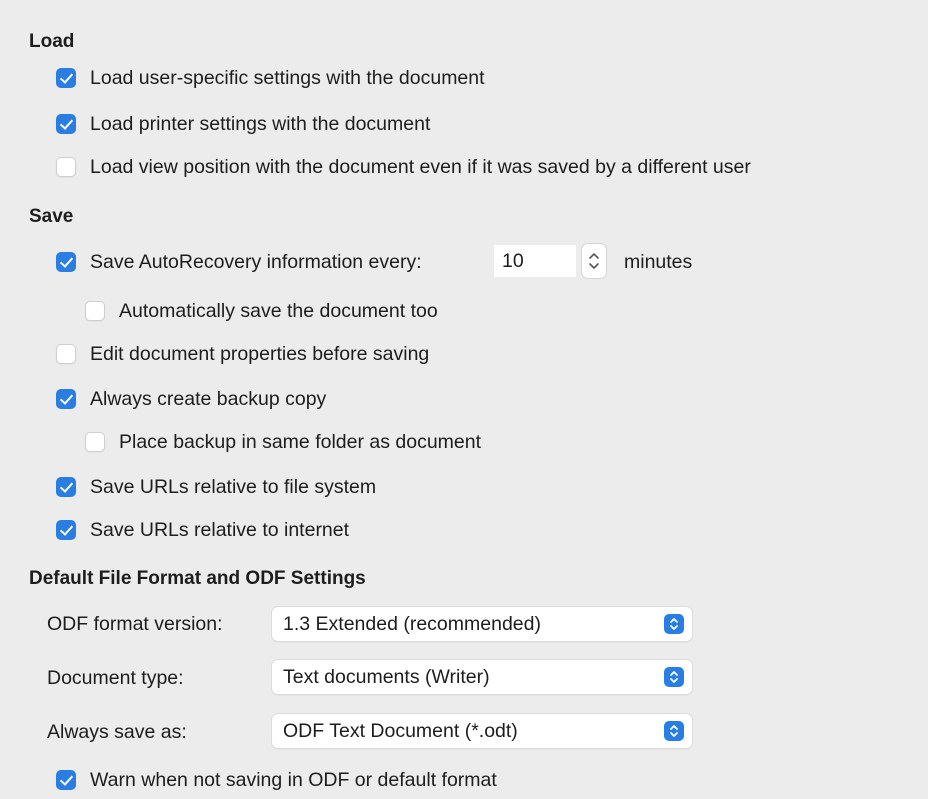  Describe the element at coordinates (66, 124) in the screenshot. I see `load-printer-settings-checkbox` at that location.